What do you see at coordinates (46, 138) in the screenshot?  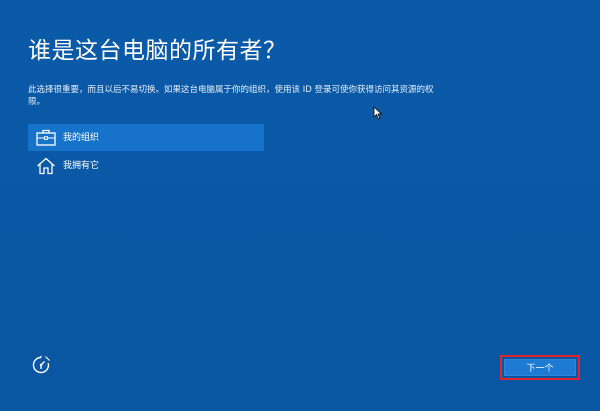 I see `briefcase-icon` at bounding box center [46, 138].